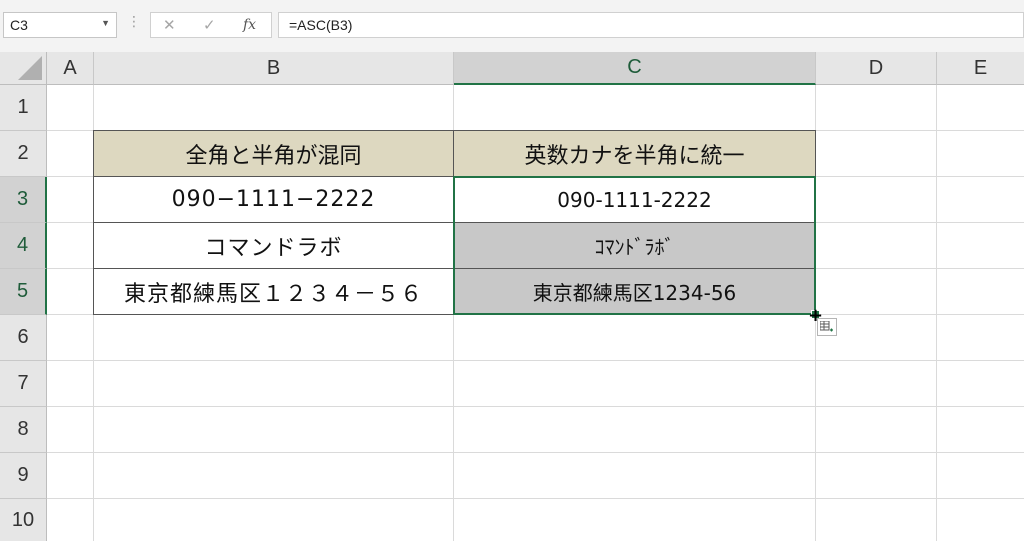 The height and width of the screenshot is (541, 1024). I want to click on column-header-a: A, so click(70, 68).